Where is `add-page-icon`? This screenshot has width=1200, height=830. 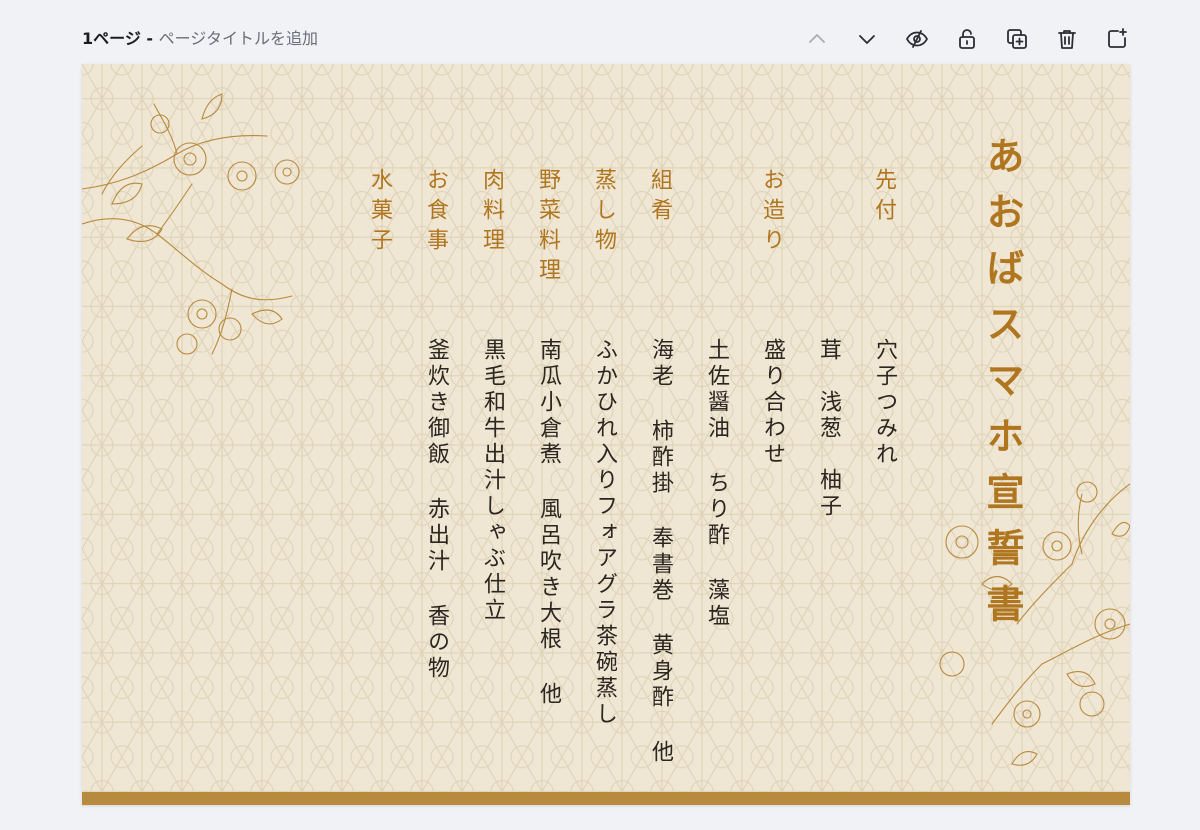
add-page-icon is located at coordinates (1117, 38).